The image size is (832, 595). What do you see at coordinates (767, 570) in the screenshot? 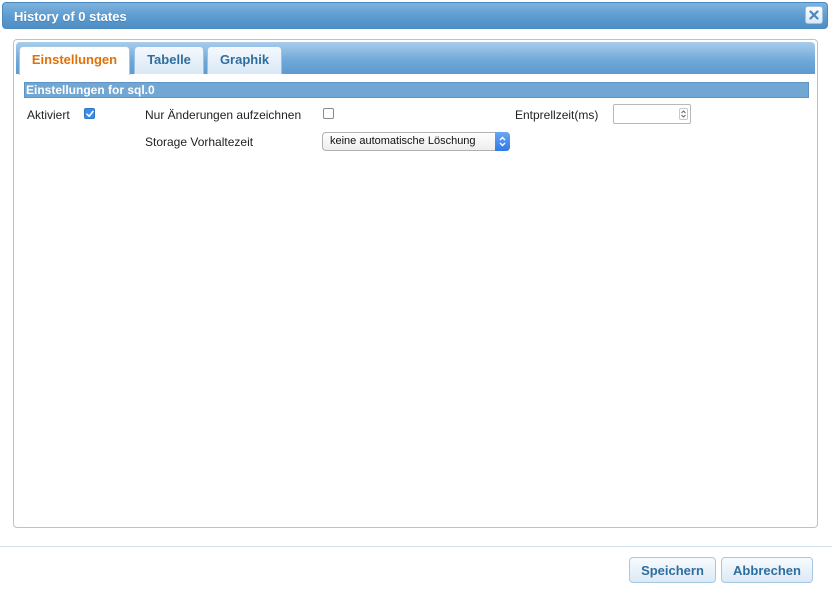
I see `cancel-button: Abbrechen` at bounding box center [767, 570].